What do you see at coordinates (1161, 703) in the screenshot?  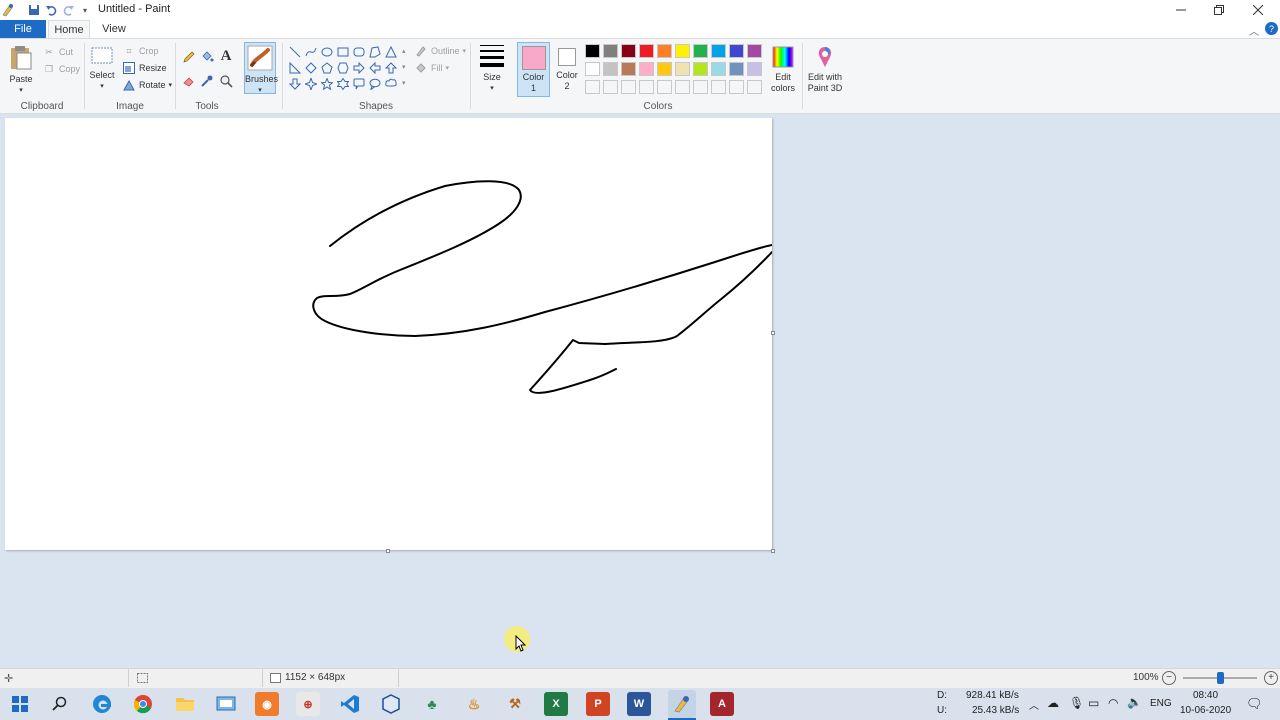 I see `language-indicator: ENG` at bounding box center [1161, 703].